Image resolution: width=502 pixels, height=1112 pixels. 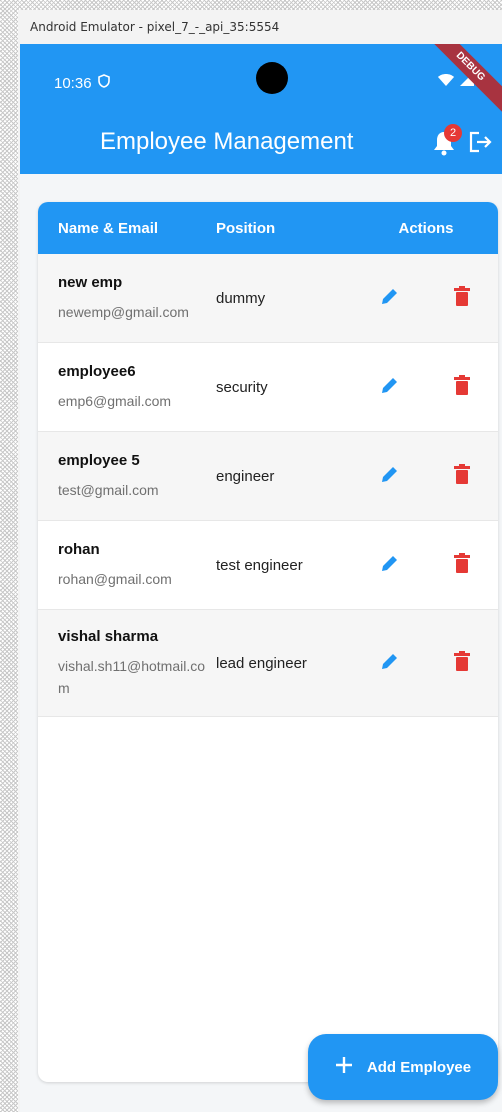 I want to click on status-time: 10:36, so click(x=82, y=83).